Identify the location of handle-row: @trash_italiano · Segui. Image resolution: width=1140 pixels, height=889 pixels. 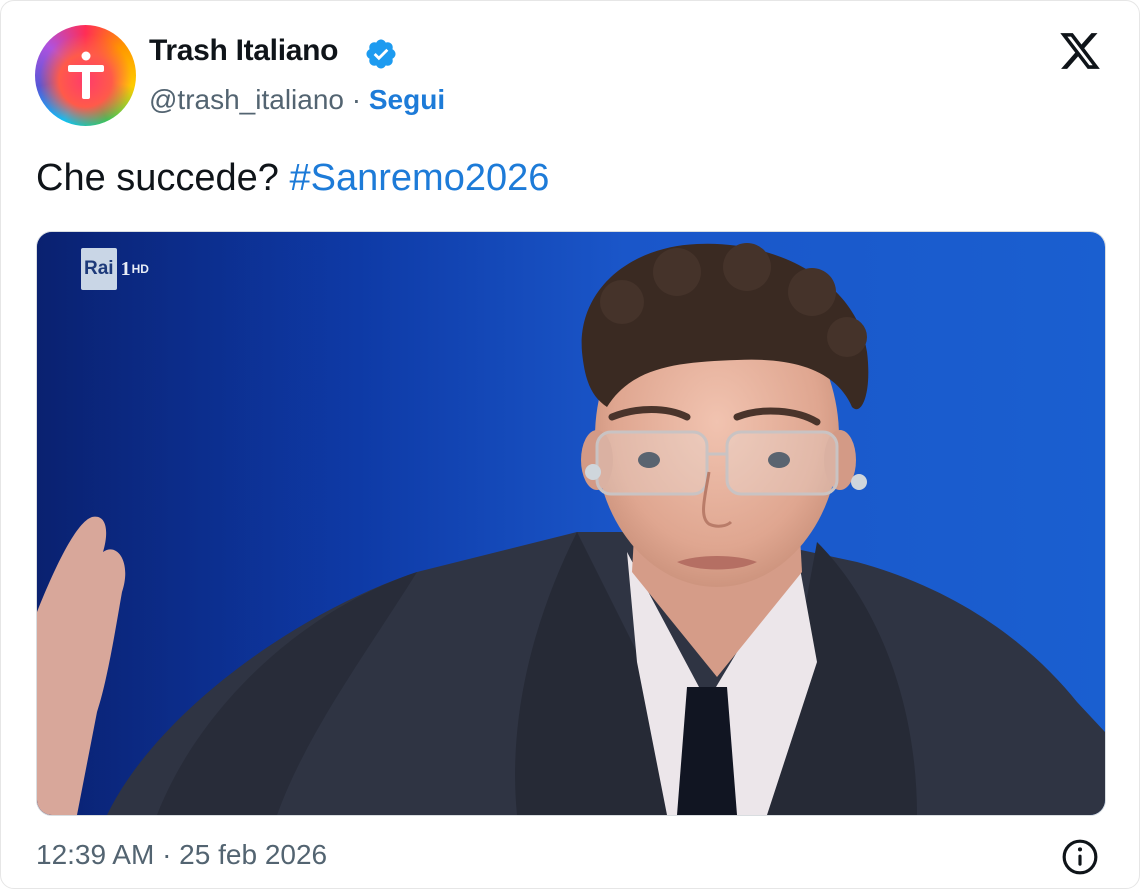
(297, 100).